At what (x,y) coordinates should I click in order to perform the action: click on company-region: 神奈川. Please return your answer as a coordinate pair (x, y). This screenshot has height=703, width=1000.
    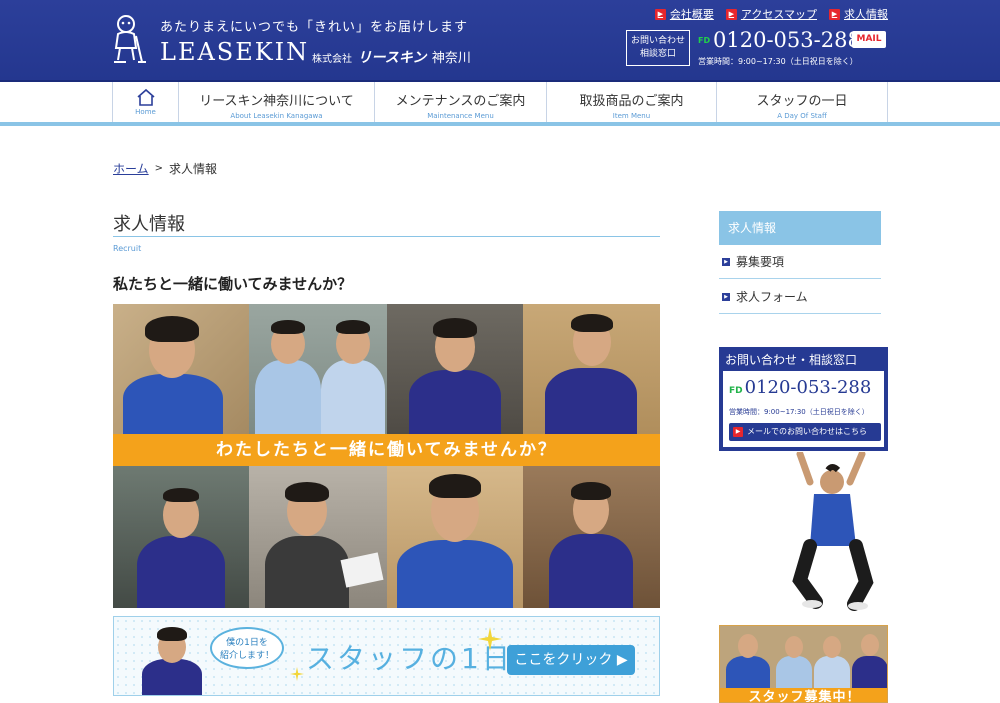
    Looking at the image, I should click on (451, 58).